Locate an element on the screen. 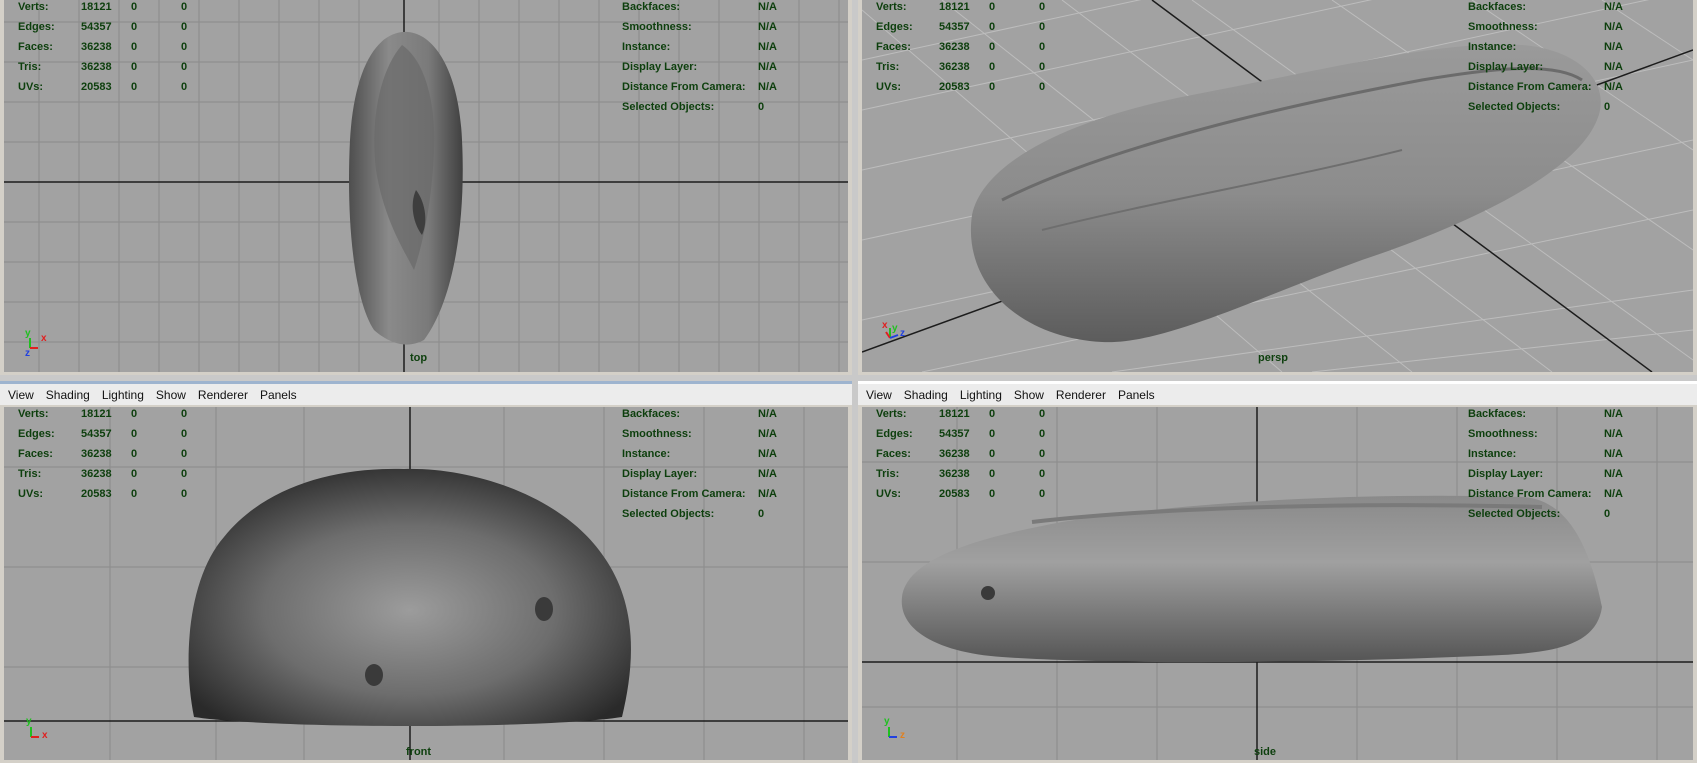  hud-row-faces: Faces: 36238 0 0 is located at coordinates (960, 454).